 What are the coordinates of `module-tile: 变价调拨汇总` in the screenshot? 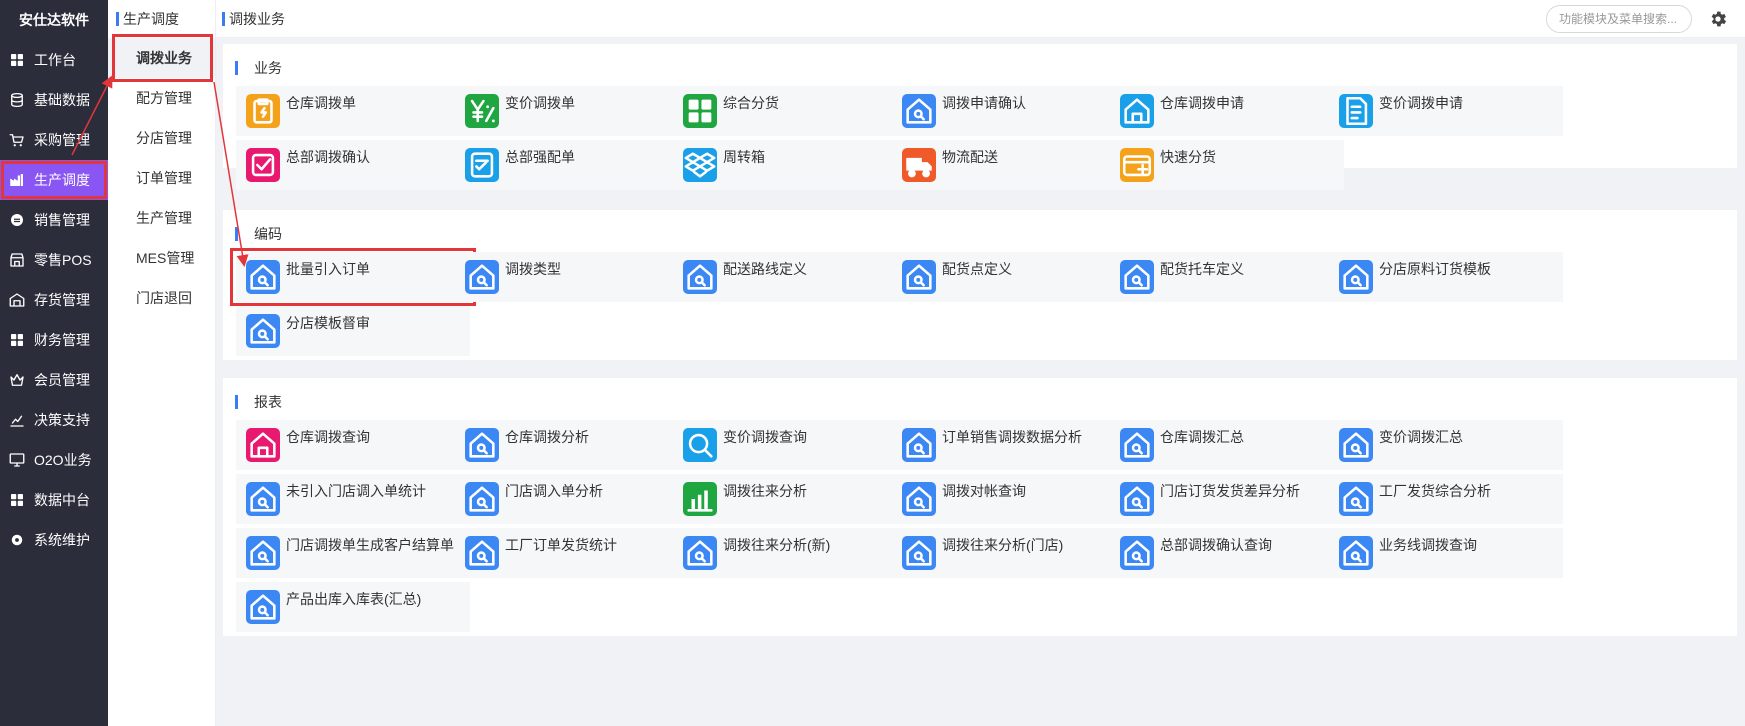 It's located at (1446, 445).